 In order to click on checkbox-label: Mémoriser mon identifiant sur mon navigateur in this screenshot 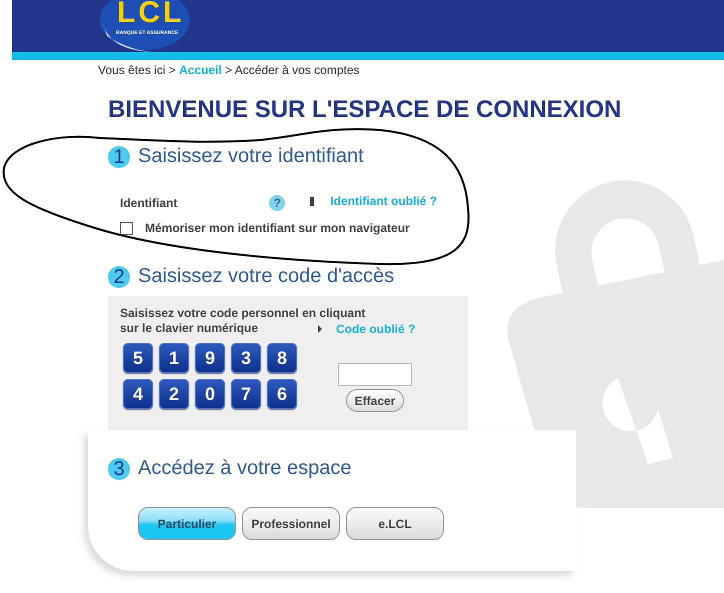, I will do `click(277, 228)`.